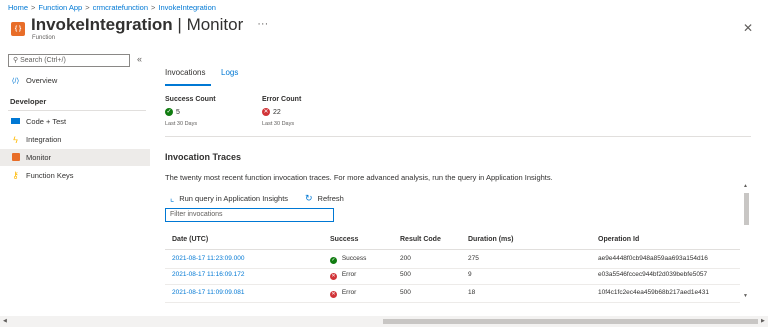  What do you see at coordinates (271, 112) in the screenshot?
I see `error-count-value: ✕ 22` at bounding box center [271, 112].